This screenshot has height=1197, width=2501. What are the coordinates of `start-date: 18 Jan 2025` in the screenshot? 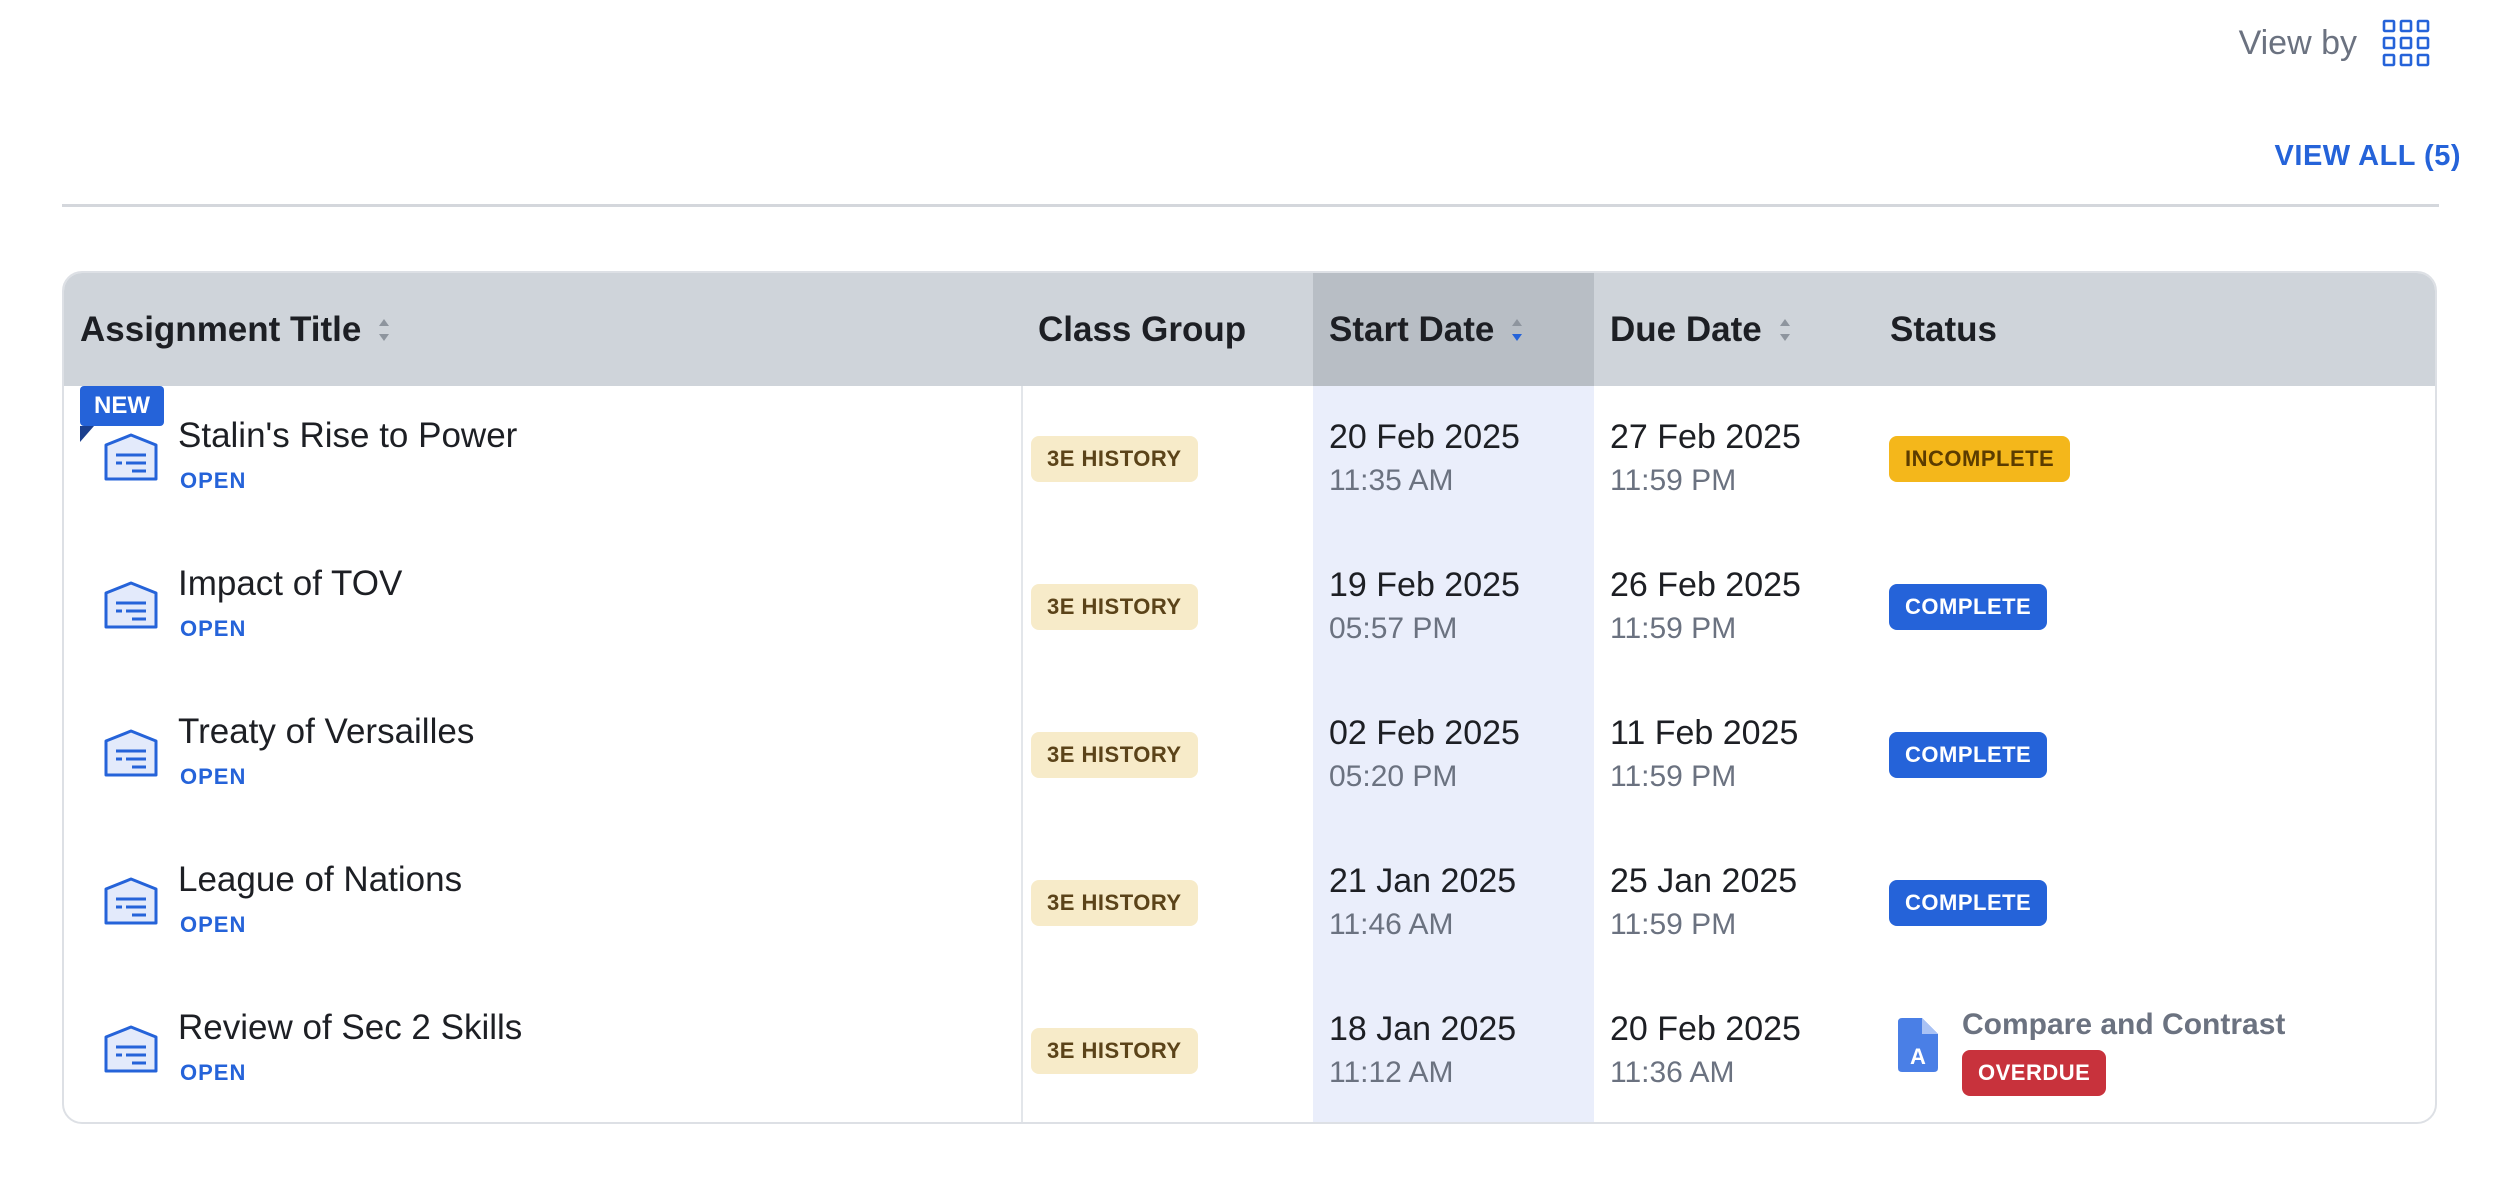 It's located at (1423, 1029).